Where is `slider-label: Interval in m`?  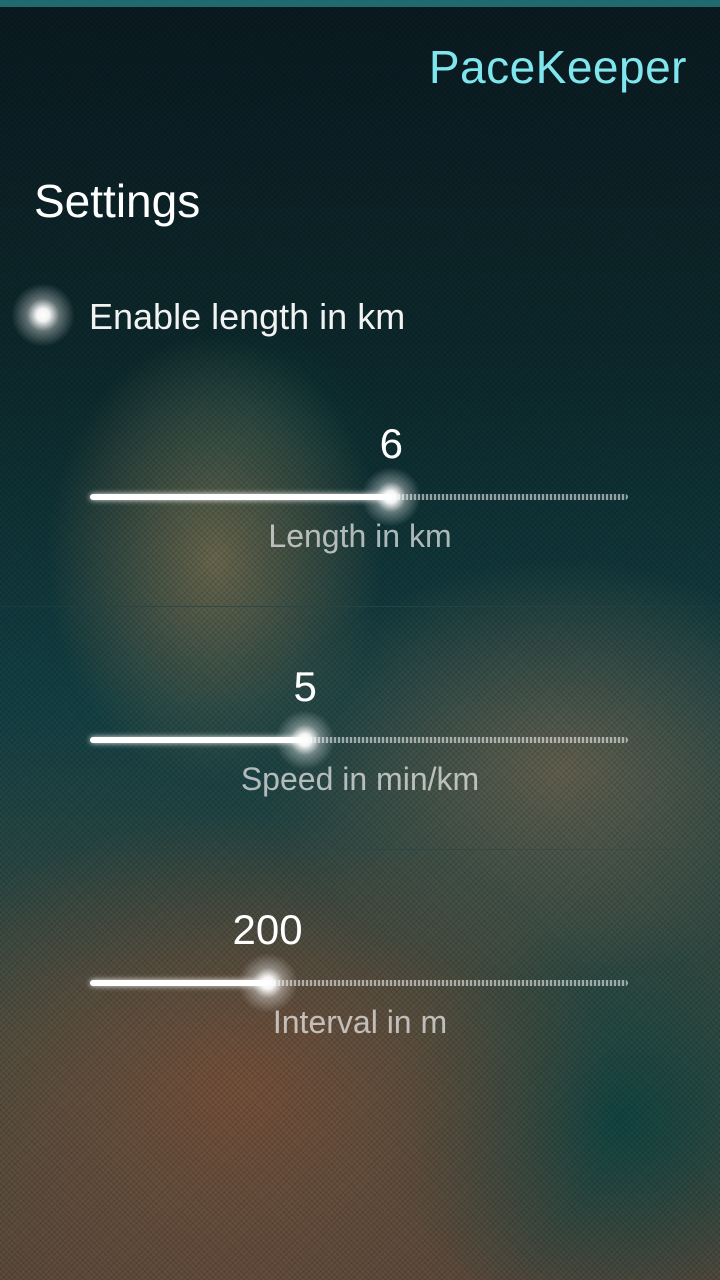 slider-label: Interval in m is located at coordinates (360, 1022).